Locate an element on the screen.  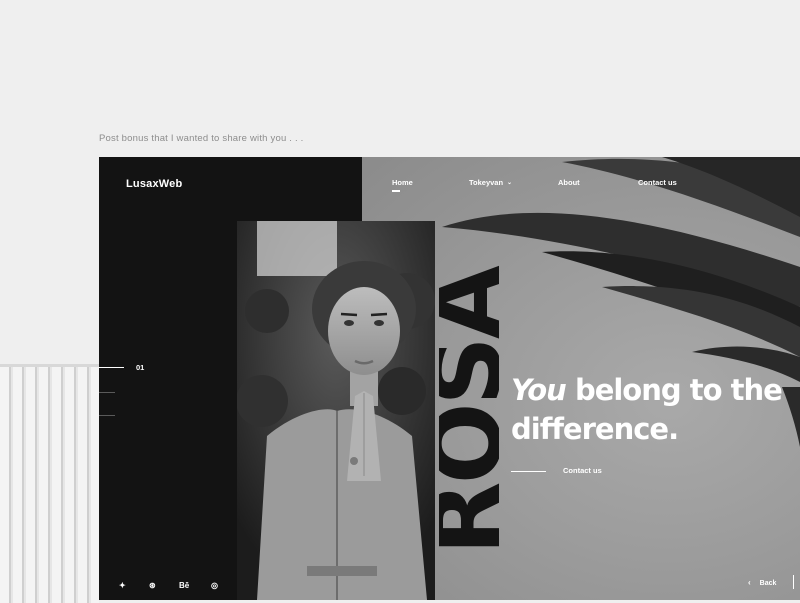
contact-us-button: Contact us is located at coordinates (582, 470).